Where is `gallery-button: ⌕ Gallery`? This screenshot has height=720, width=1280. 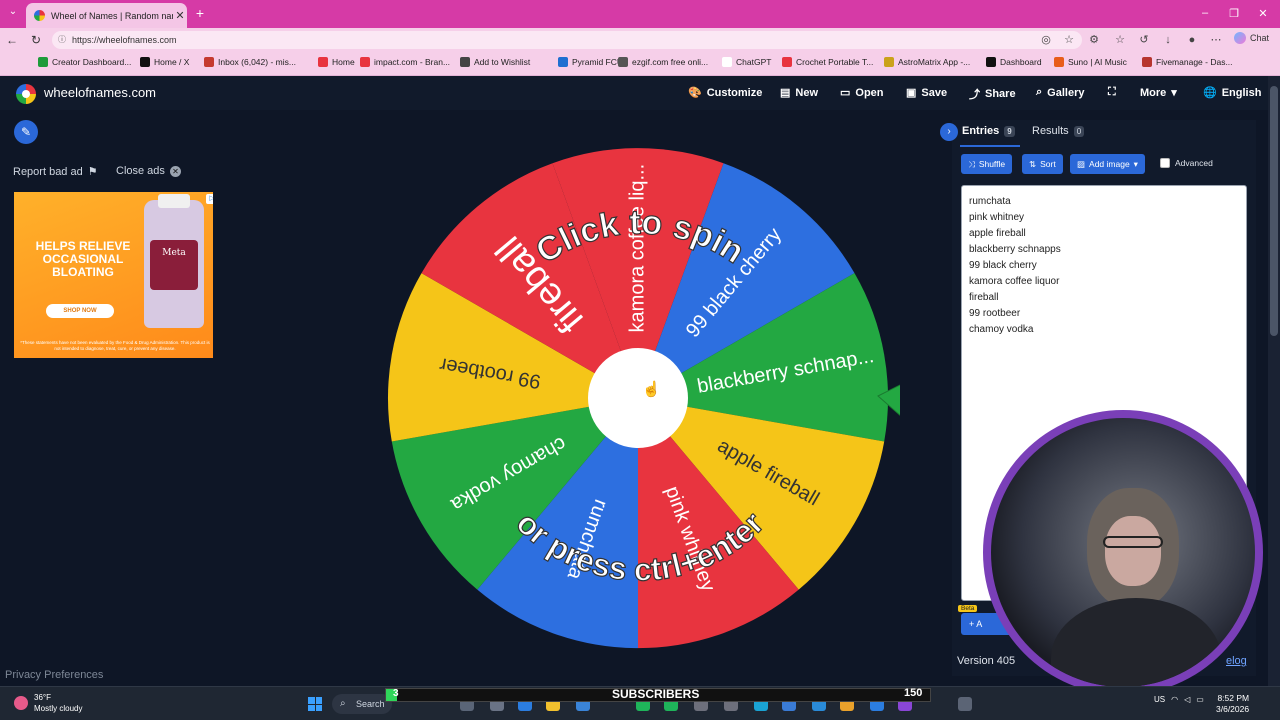 gallery-button: ⌕ Gallery is located at coordinates (1060, 92).